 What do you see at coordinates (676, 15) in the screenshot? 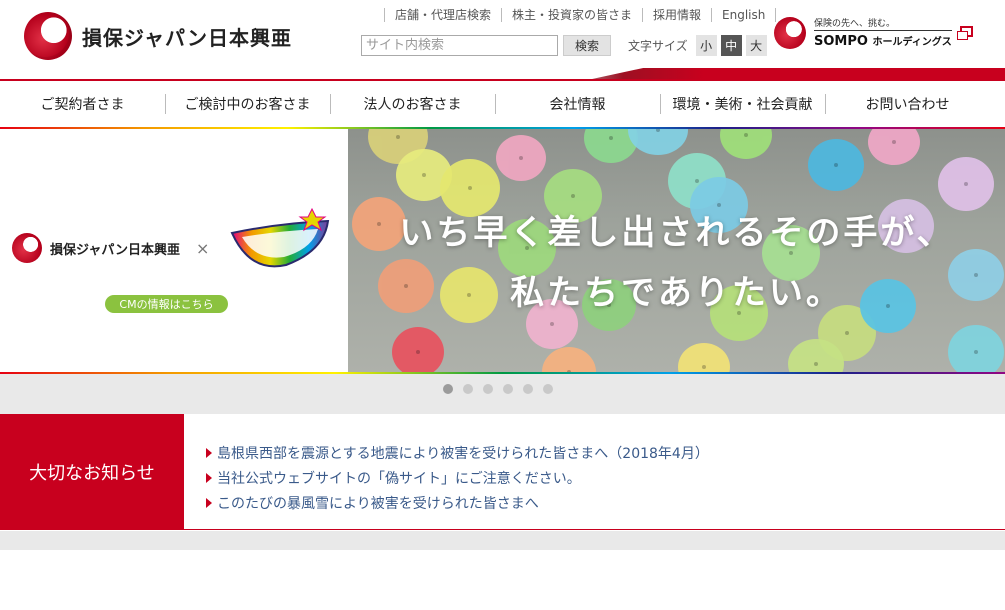
I see `util-link-recruit: 採用情報` at bounding box center [676, 15].